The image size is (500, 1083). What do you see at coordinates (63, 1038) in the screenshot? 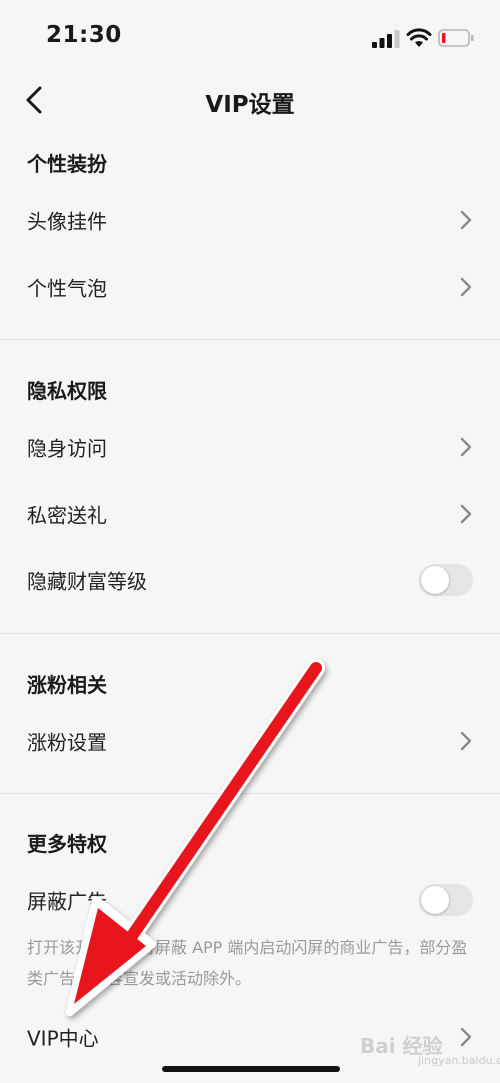
I see `row-label: VIP中心` at bounding box center [63, 1038].